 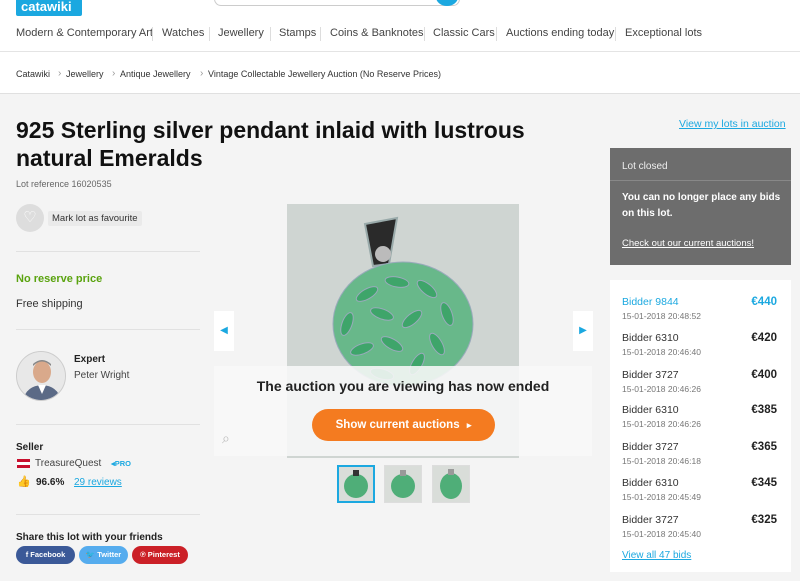 I want to click on nav-item-coins: Coins & Banknotes, so click(x=377, y=33).